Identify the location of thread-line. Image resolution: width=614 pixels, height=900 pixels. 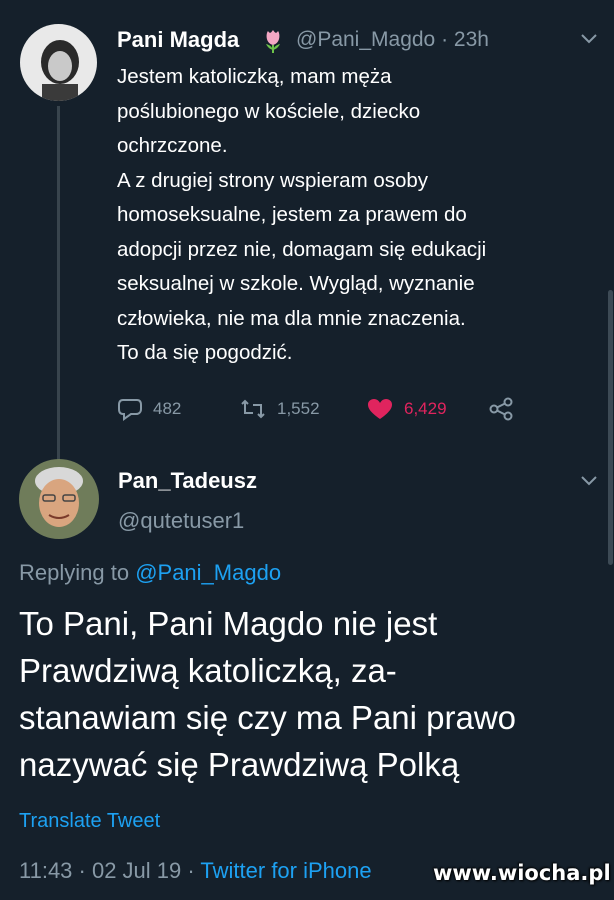
(58, 285).